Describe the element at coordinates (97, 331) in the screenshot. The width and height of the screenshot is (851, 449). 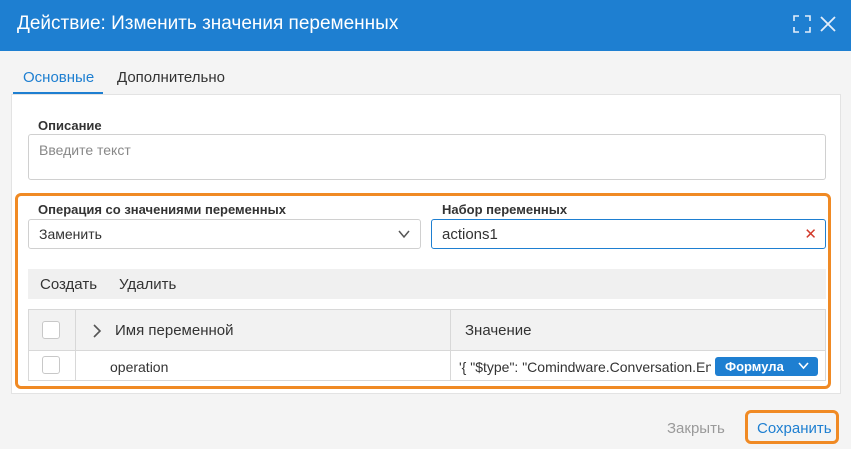
I see `chevron-right-icon` at that location.